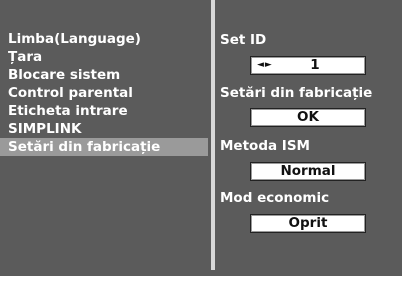  I want to click on economy-mode-label: Mod economic, so click(275, 198).